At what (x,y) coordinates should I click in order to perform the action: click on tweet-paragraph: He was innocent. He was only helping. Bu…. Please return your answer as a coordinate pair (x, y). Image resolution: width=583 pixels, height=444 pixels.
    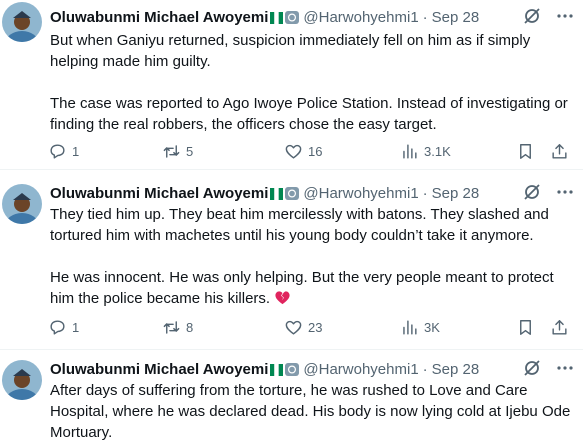
    Looking at the image, I should click on (312, 289).